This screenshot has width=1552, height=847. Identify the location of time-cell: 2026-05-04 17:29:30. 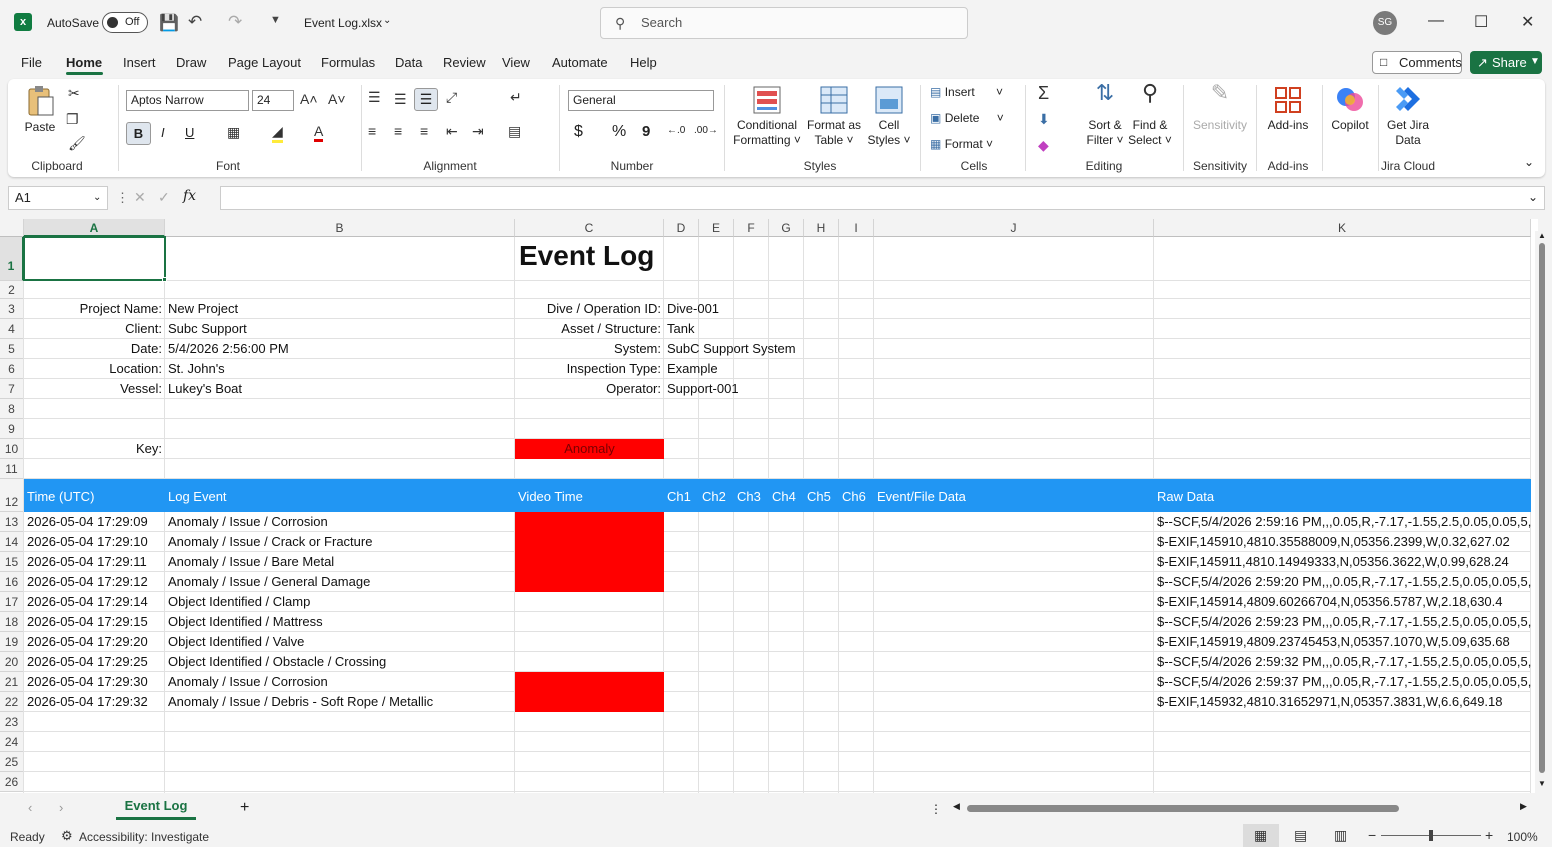
(94, 681).